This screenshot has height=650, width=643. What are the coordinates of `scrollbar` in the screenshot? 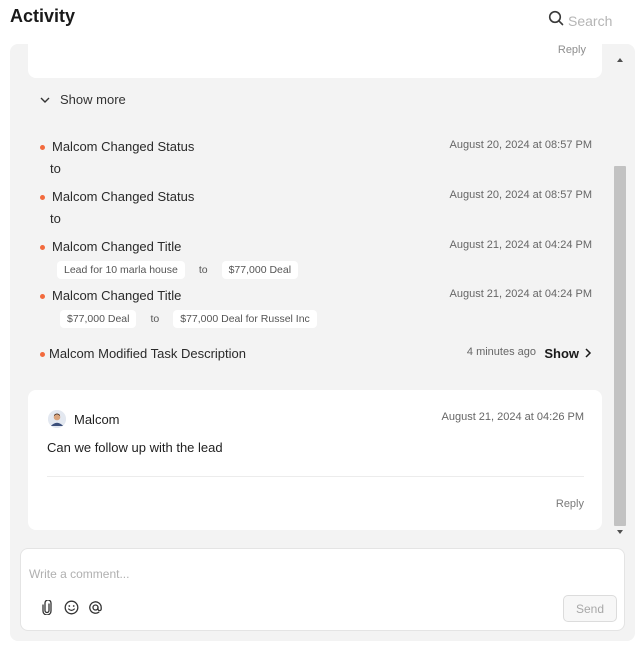 It's located at (620, 295).